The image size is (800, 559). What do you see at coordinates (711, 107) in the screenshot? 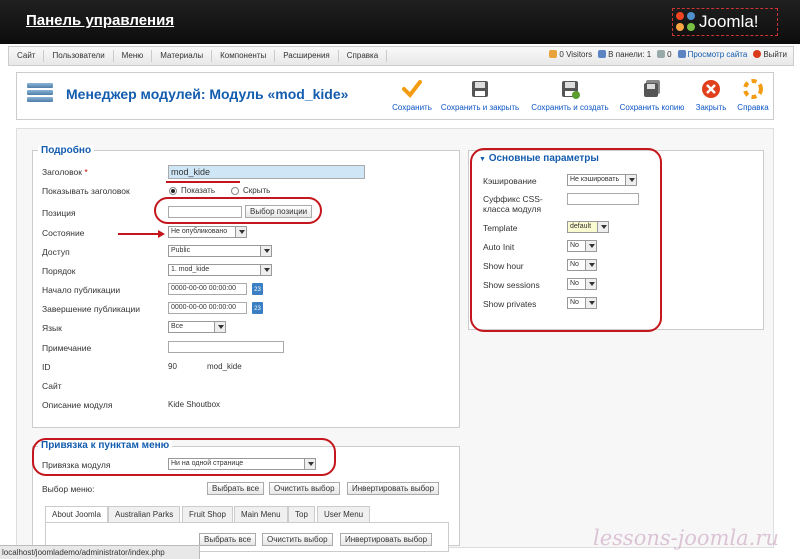
I see `close-label: Закрыть` at bounding box center [711, 107].